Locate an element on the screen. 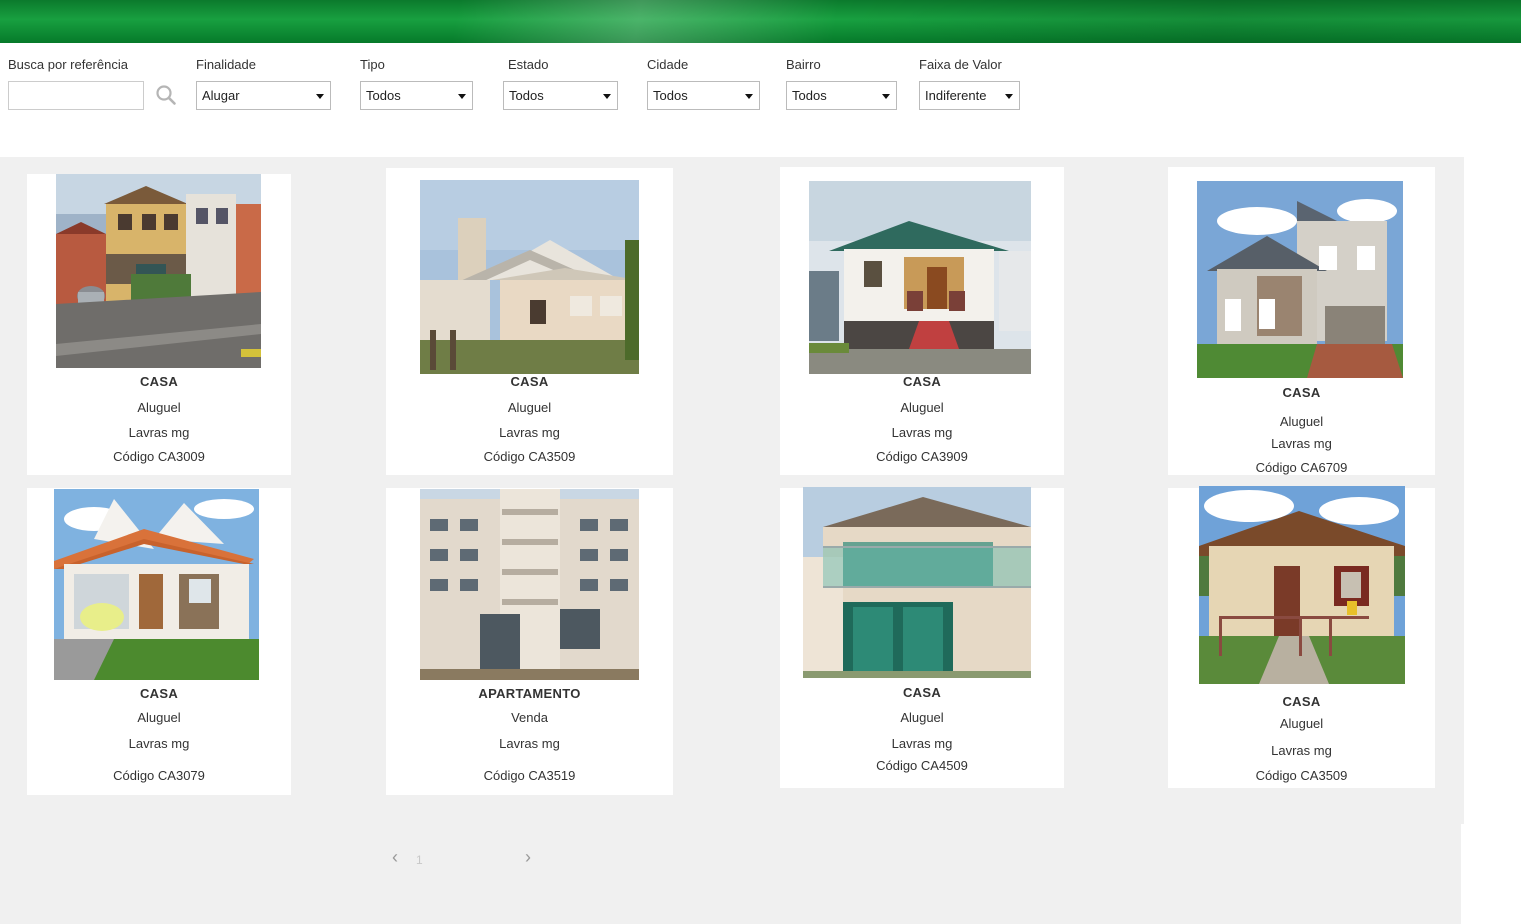 The width and height of the screenshot is (1521, 924). cidade-select: Todos is located at coordinates (703, 95).